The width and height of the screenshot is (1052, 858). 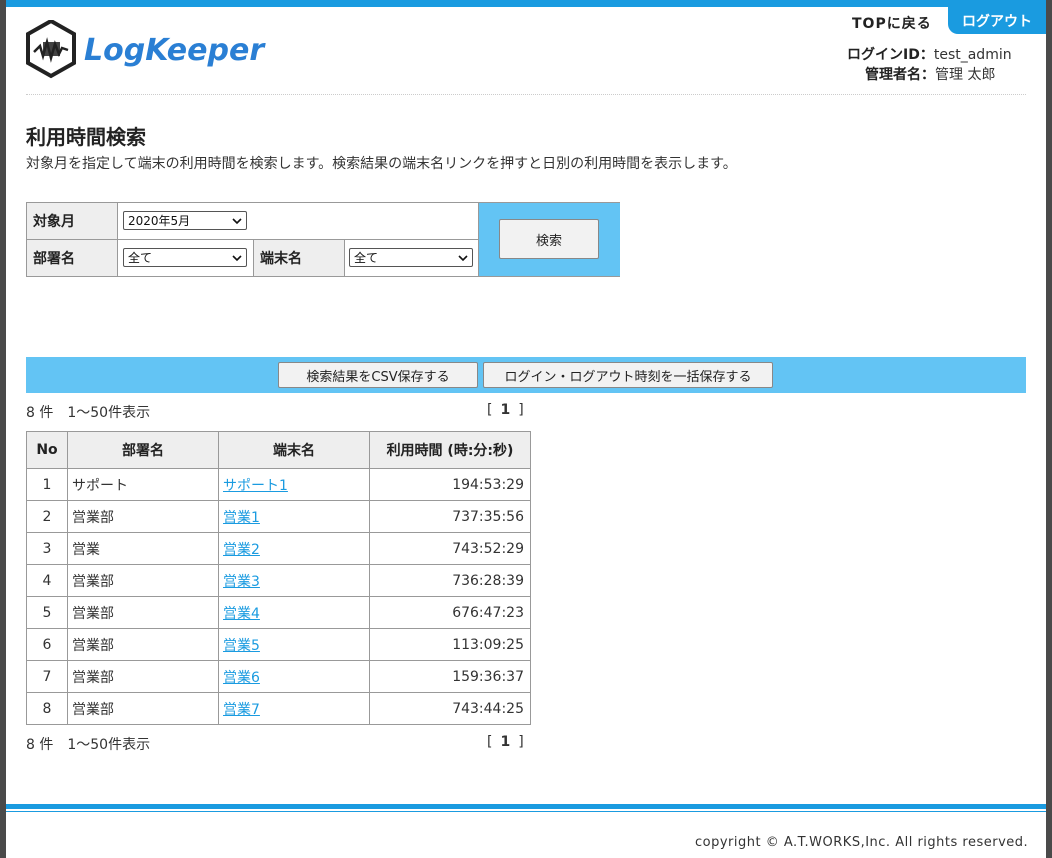 I want to click on logo-text: LogKeeper, so click(x=175, y=50).